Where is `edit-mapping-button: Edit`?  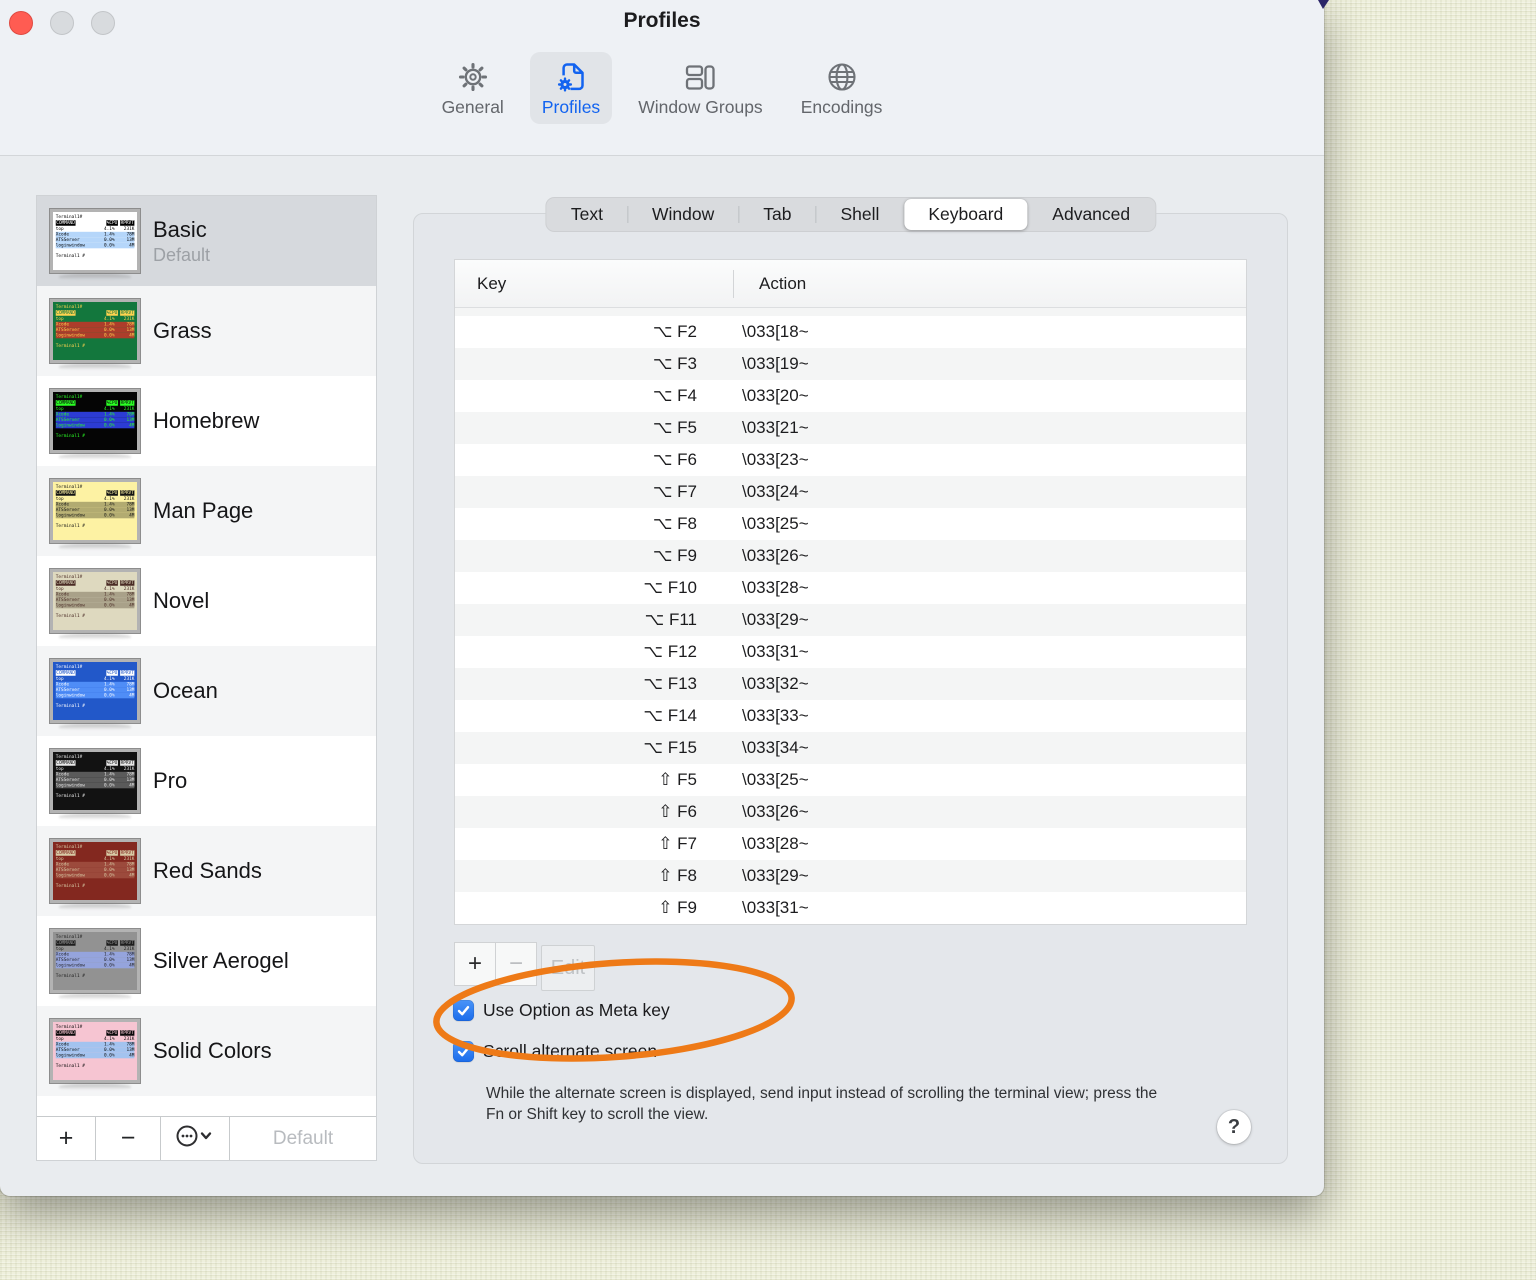 edit-mapping-button: Edit is located at coordinates (568, 968).